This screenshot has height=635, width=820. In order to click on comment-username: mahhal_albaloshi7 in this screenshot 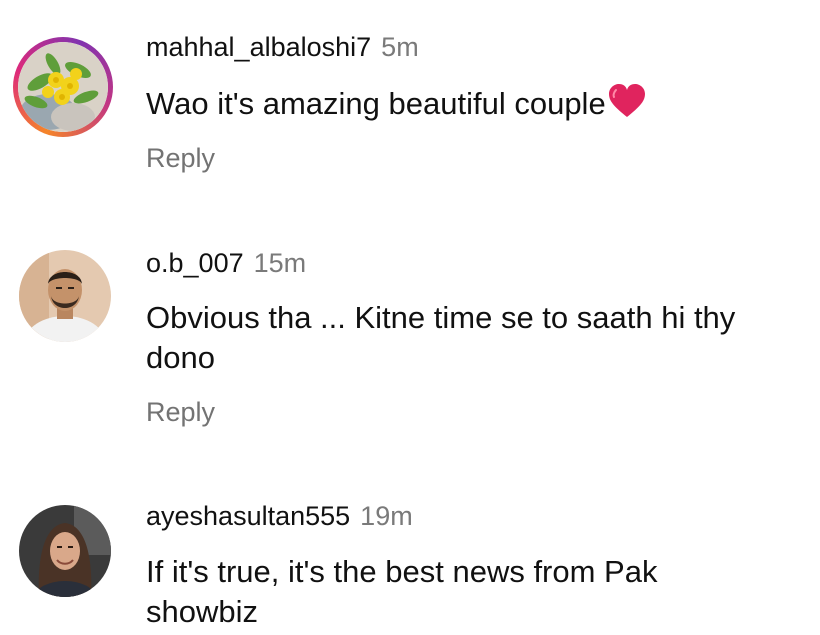, I will do `click(258, 47)`.